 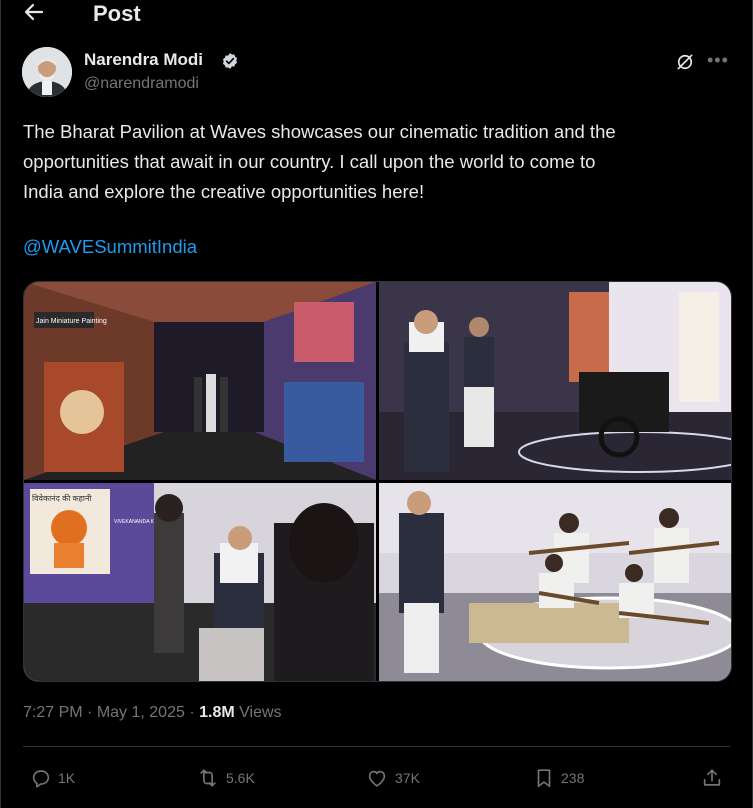 I want to click on page-header: Post, so click(x=376, y=15).